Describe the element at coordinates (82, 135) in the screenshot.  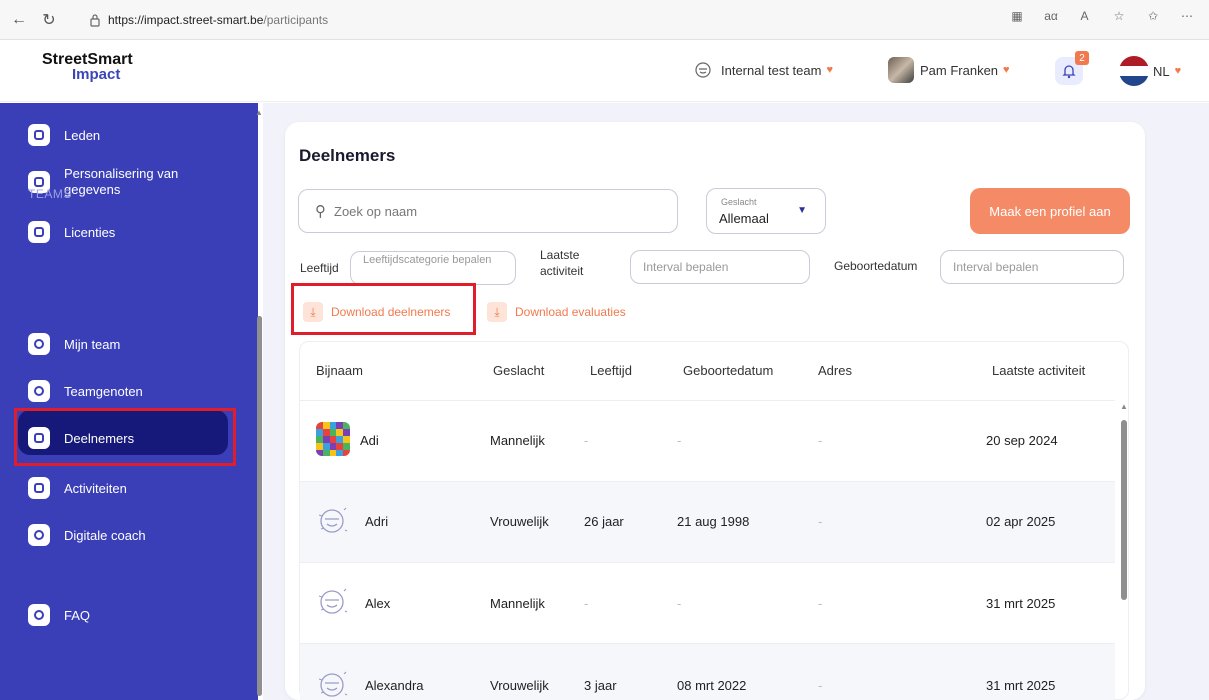
I see `sidebar-item-label: Leden` at that location.